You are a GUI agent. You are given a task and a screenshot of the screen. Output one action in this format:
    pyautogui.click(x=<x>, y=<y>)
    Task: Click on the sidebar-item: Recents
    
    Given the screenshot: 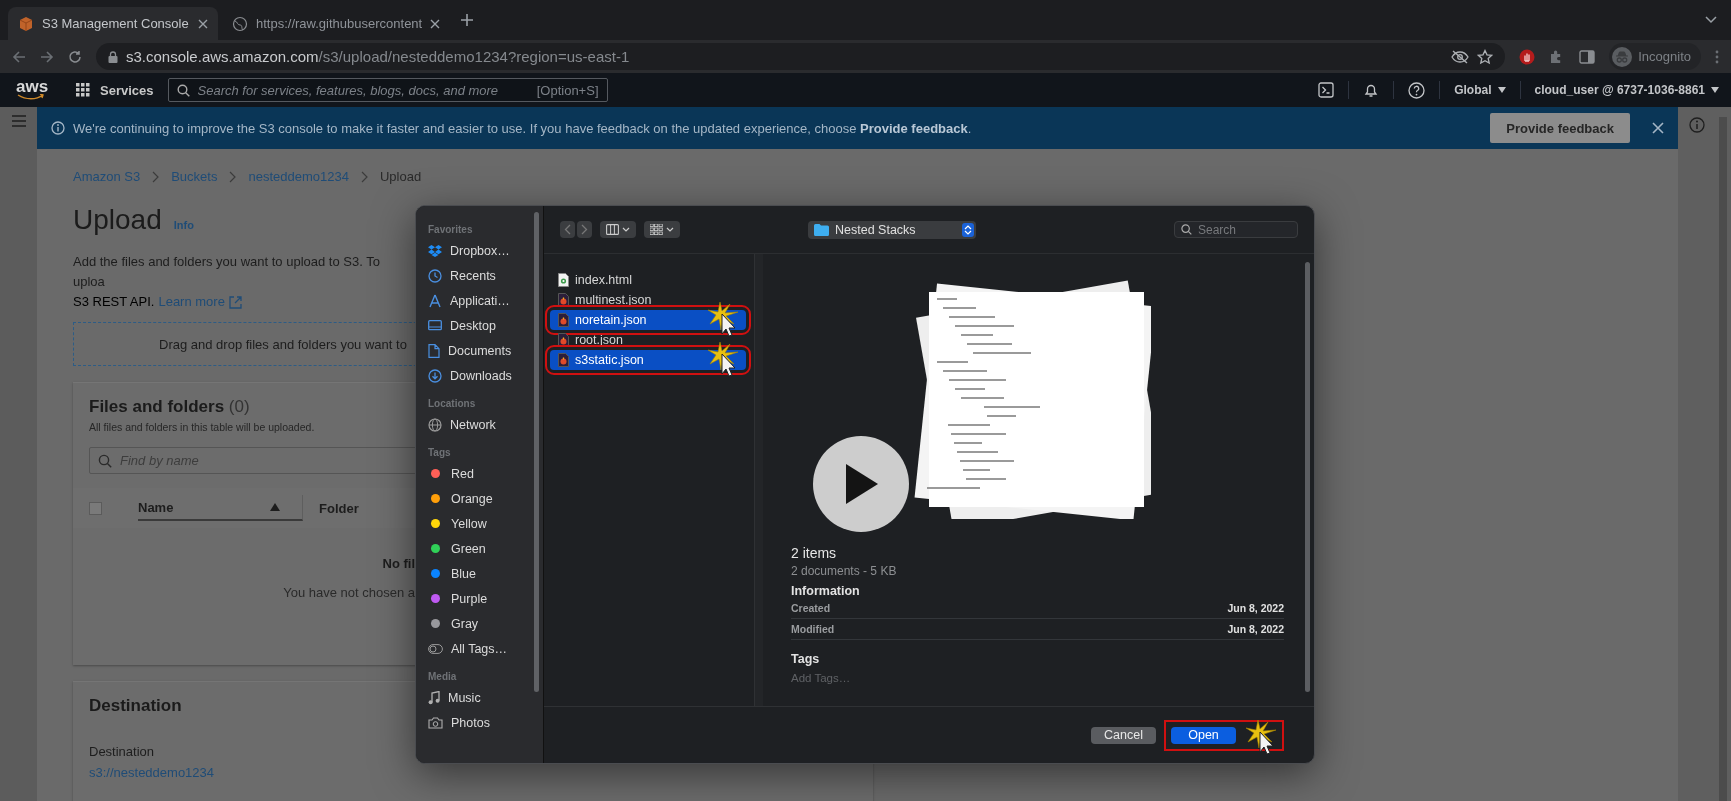 What is the action you would take?
    pyautogui.click(x=473, y=275)
    